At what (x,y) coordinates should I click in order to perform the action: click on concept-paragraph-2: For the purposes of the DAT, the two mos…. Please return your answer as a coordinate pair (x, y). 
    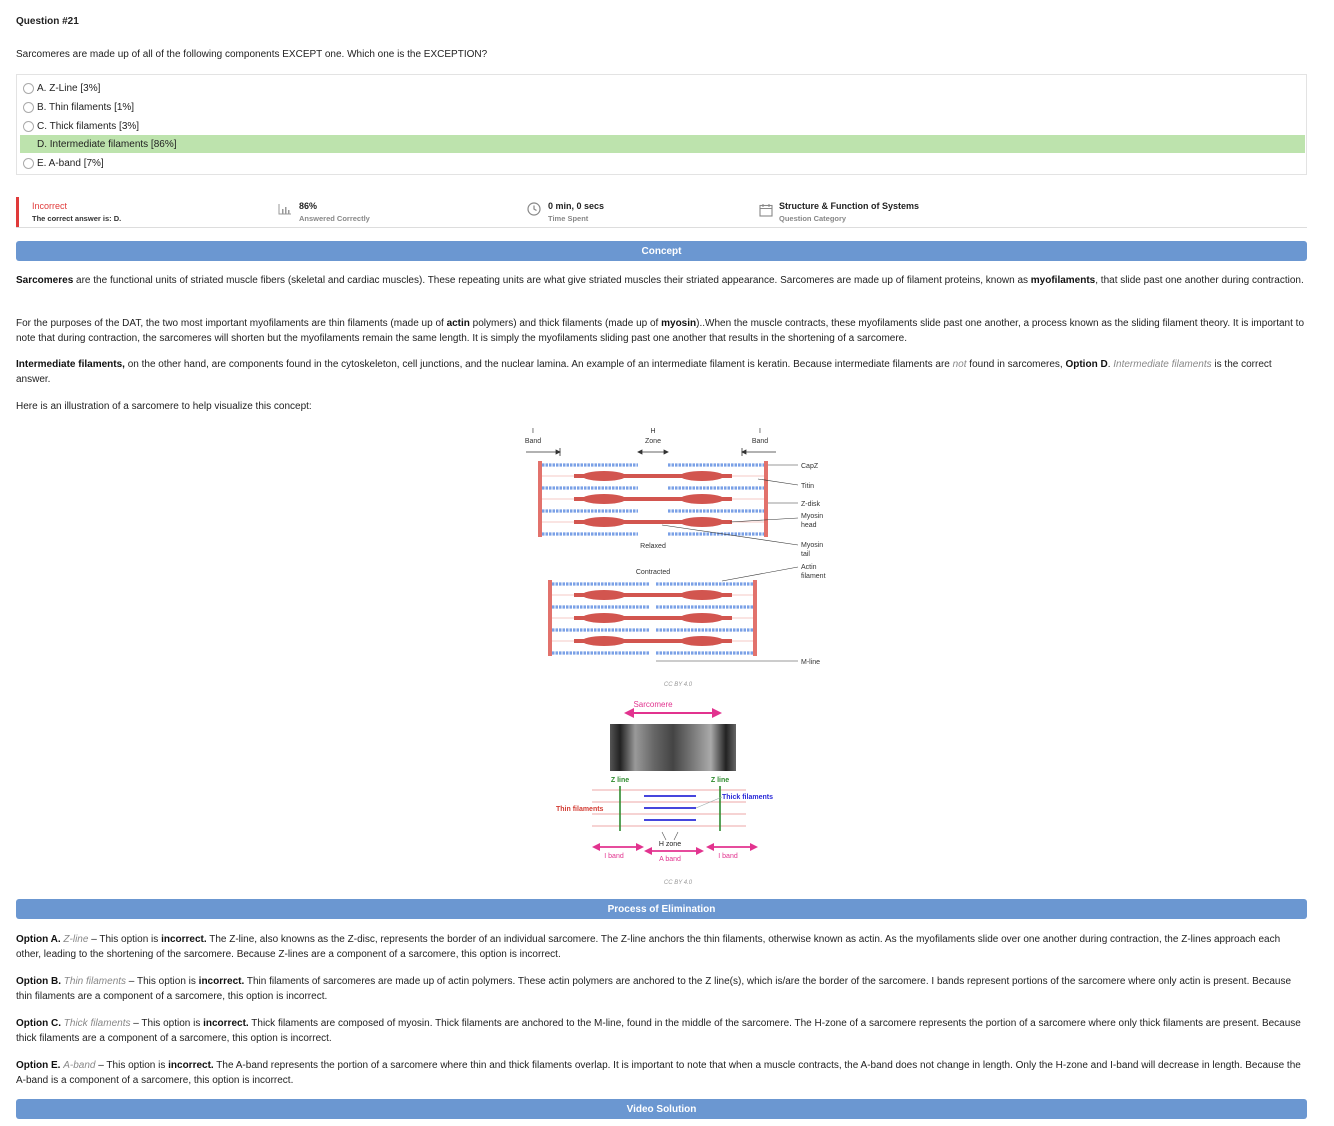
    Looking at the image, I should click on (661, 331).